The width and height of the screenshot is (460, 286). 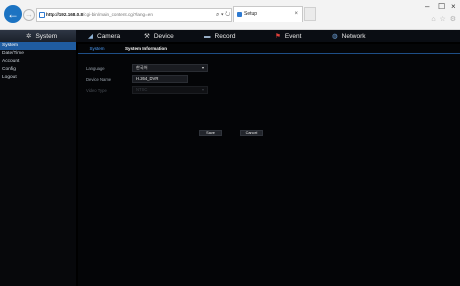 I want to click on device-name-label: Device Name, so click(x=99, y=79).